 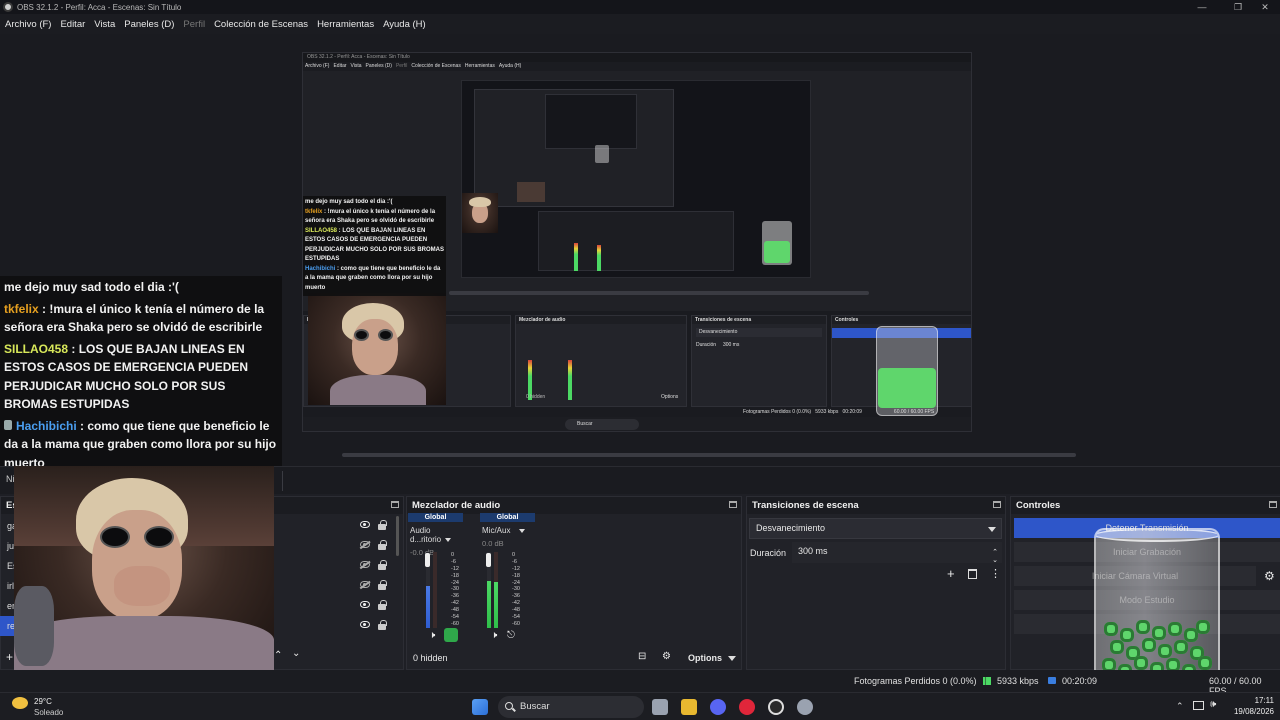 I want to click on channel-volume-db: 0.0 dB, so click(x=493, y=543).